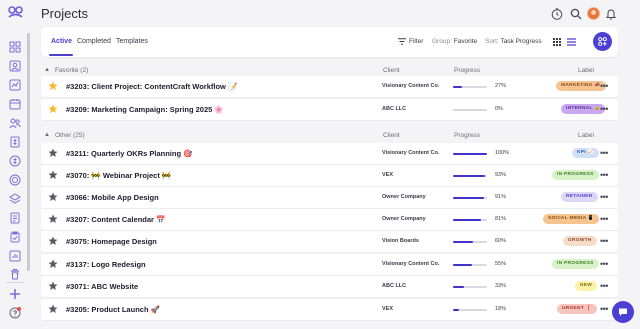  Describe the element at coordinates (113, 309) in the screenshot. I see `project-title: #3205: Product Launch 🚀` at that location.